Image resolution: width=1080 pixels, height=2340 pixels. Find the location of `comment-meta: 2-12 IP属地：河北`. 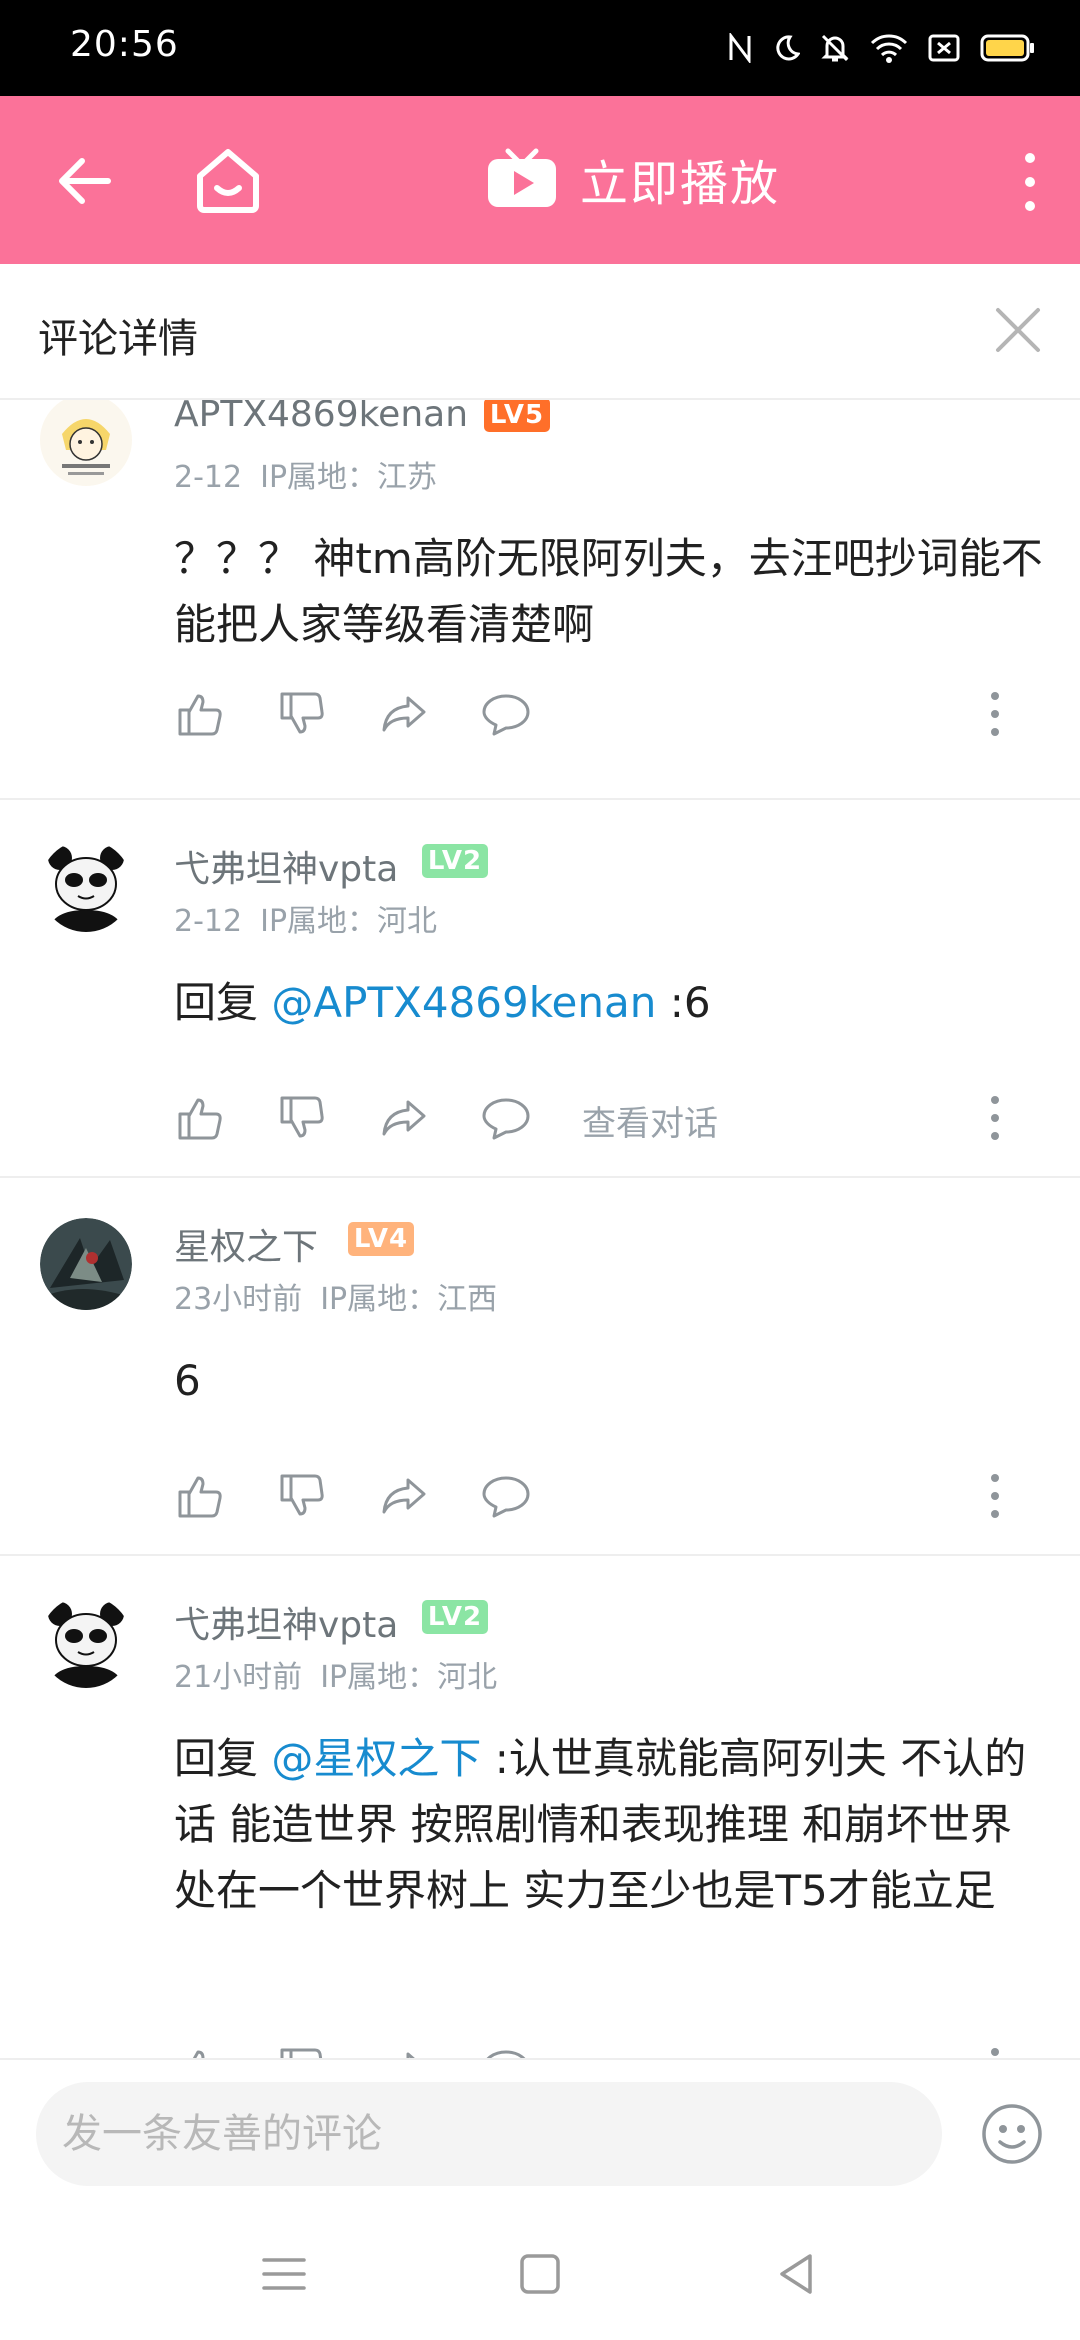

comment-meta: 2-12 IP属地：河北 is located at coordinates (305, 918).